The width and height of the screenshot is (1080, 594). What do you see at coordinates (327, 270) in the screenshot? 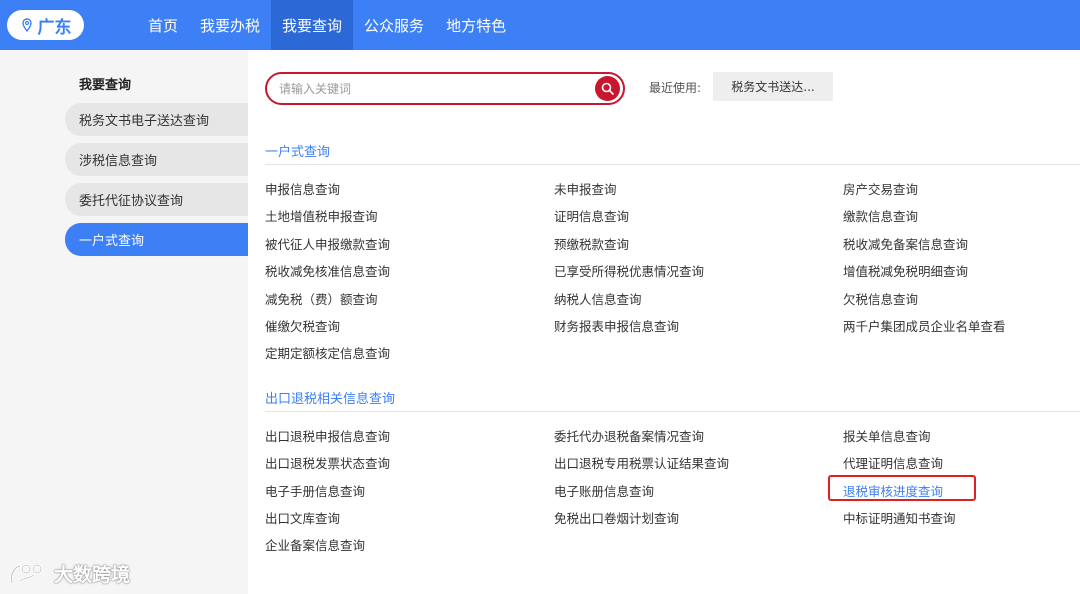
I see `query-link: 税收减免核准信息查询` at bounding box center [327, 270].